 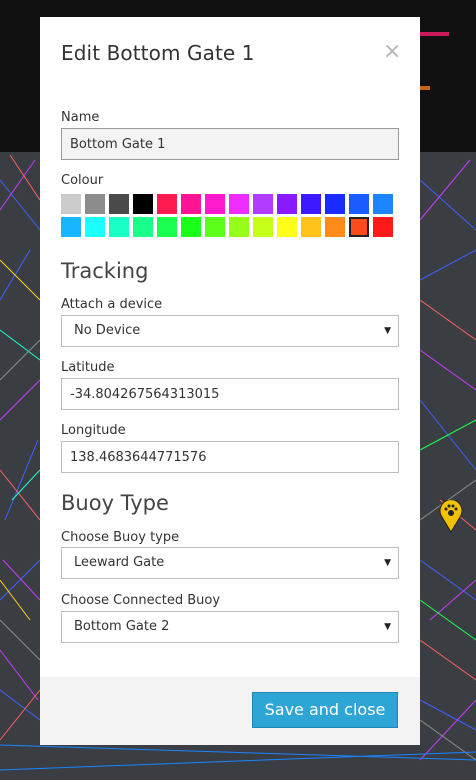 What do you see at coordinates (230, 711) in the screenshot?
I see `dialog-footer: Save and close` at bounding box center [230, 711].